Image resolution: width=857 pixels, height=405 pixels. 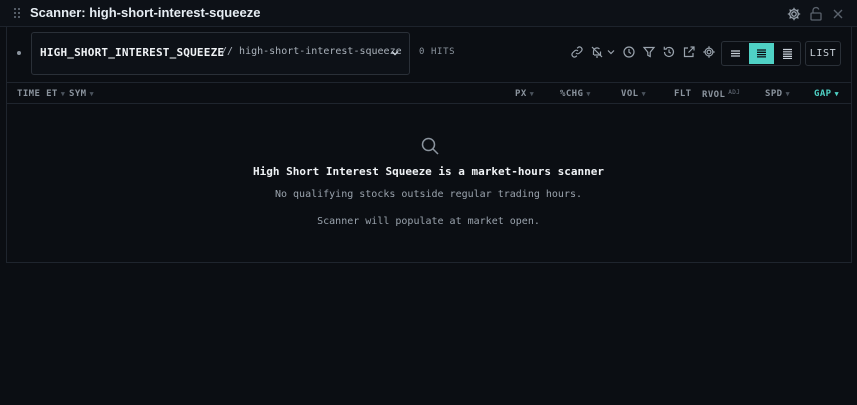 What do you see at coordinates (41, 94) in the screenshot?
I see `column-header-time: TIME ET ▼` at bounding box center [41, 94].